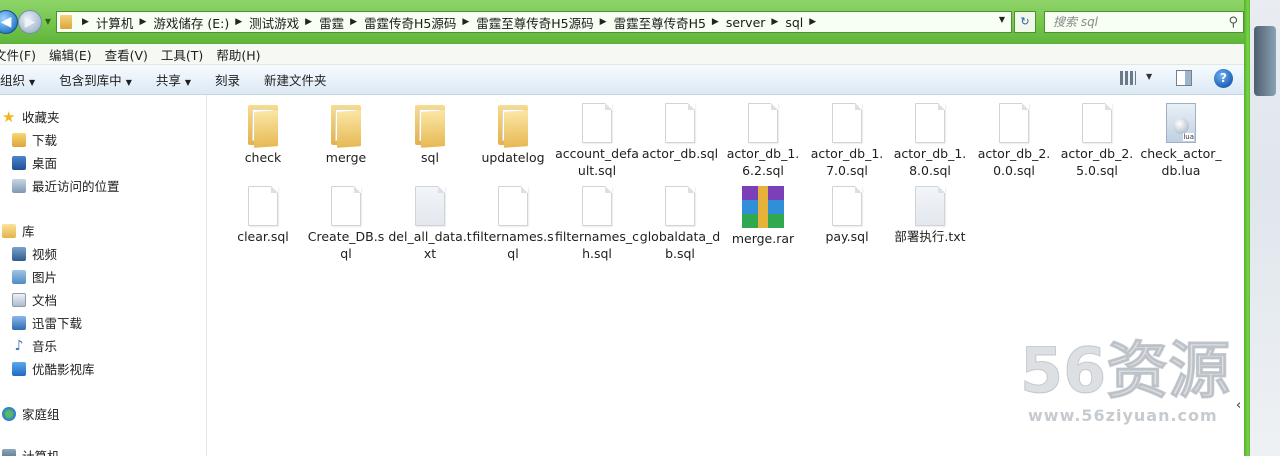  Describe the element at coordinates (30, 22) in the screenshot. I see `forward-button: ▶` at that location.